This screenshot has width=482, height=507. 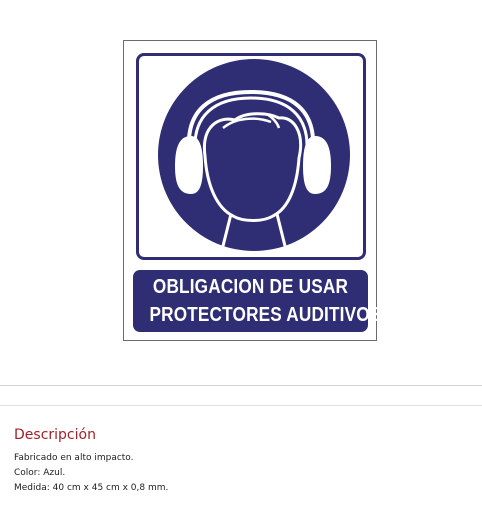 I want to click on description-line-size: Medida: 40 cm x 45 cm x 0,8 mm., so click(x=91, y=488).